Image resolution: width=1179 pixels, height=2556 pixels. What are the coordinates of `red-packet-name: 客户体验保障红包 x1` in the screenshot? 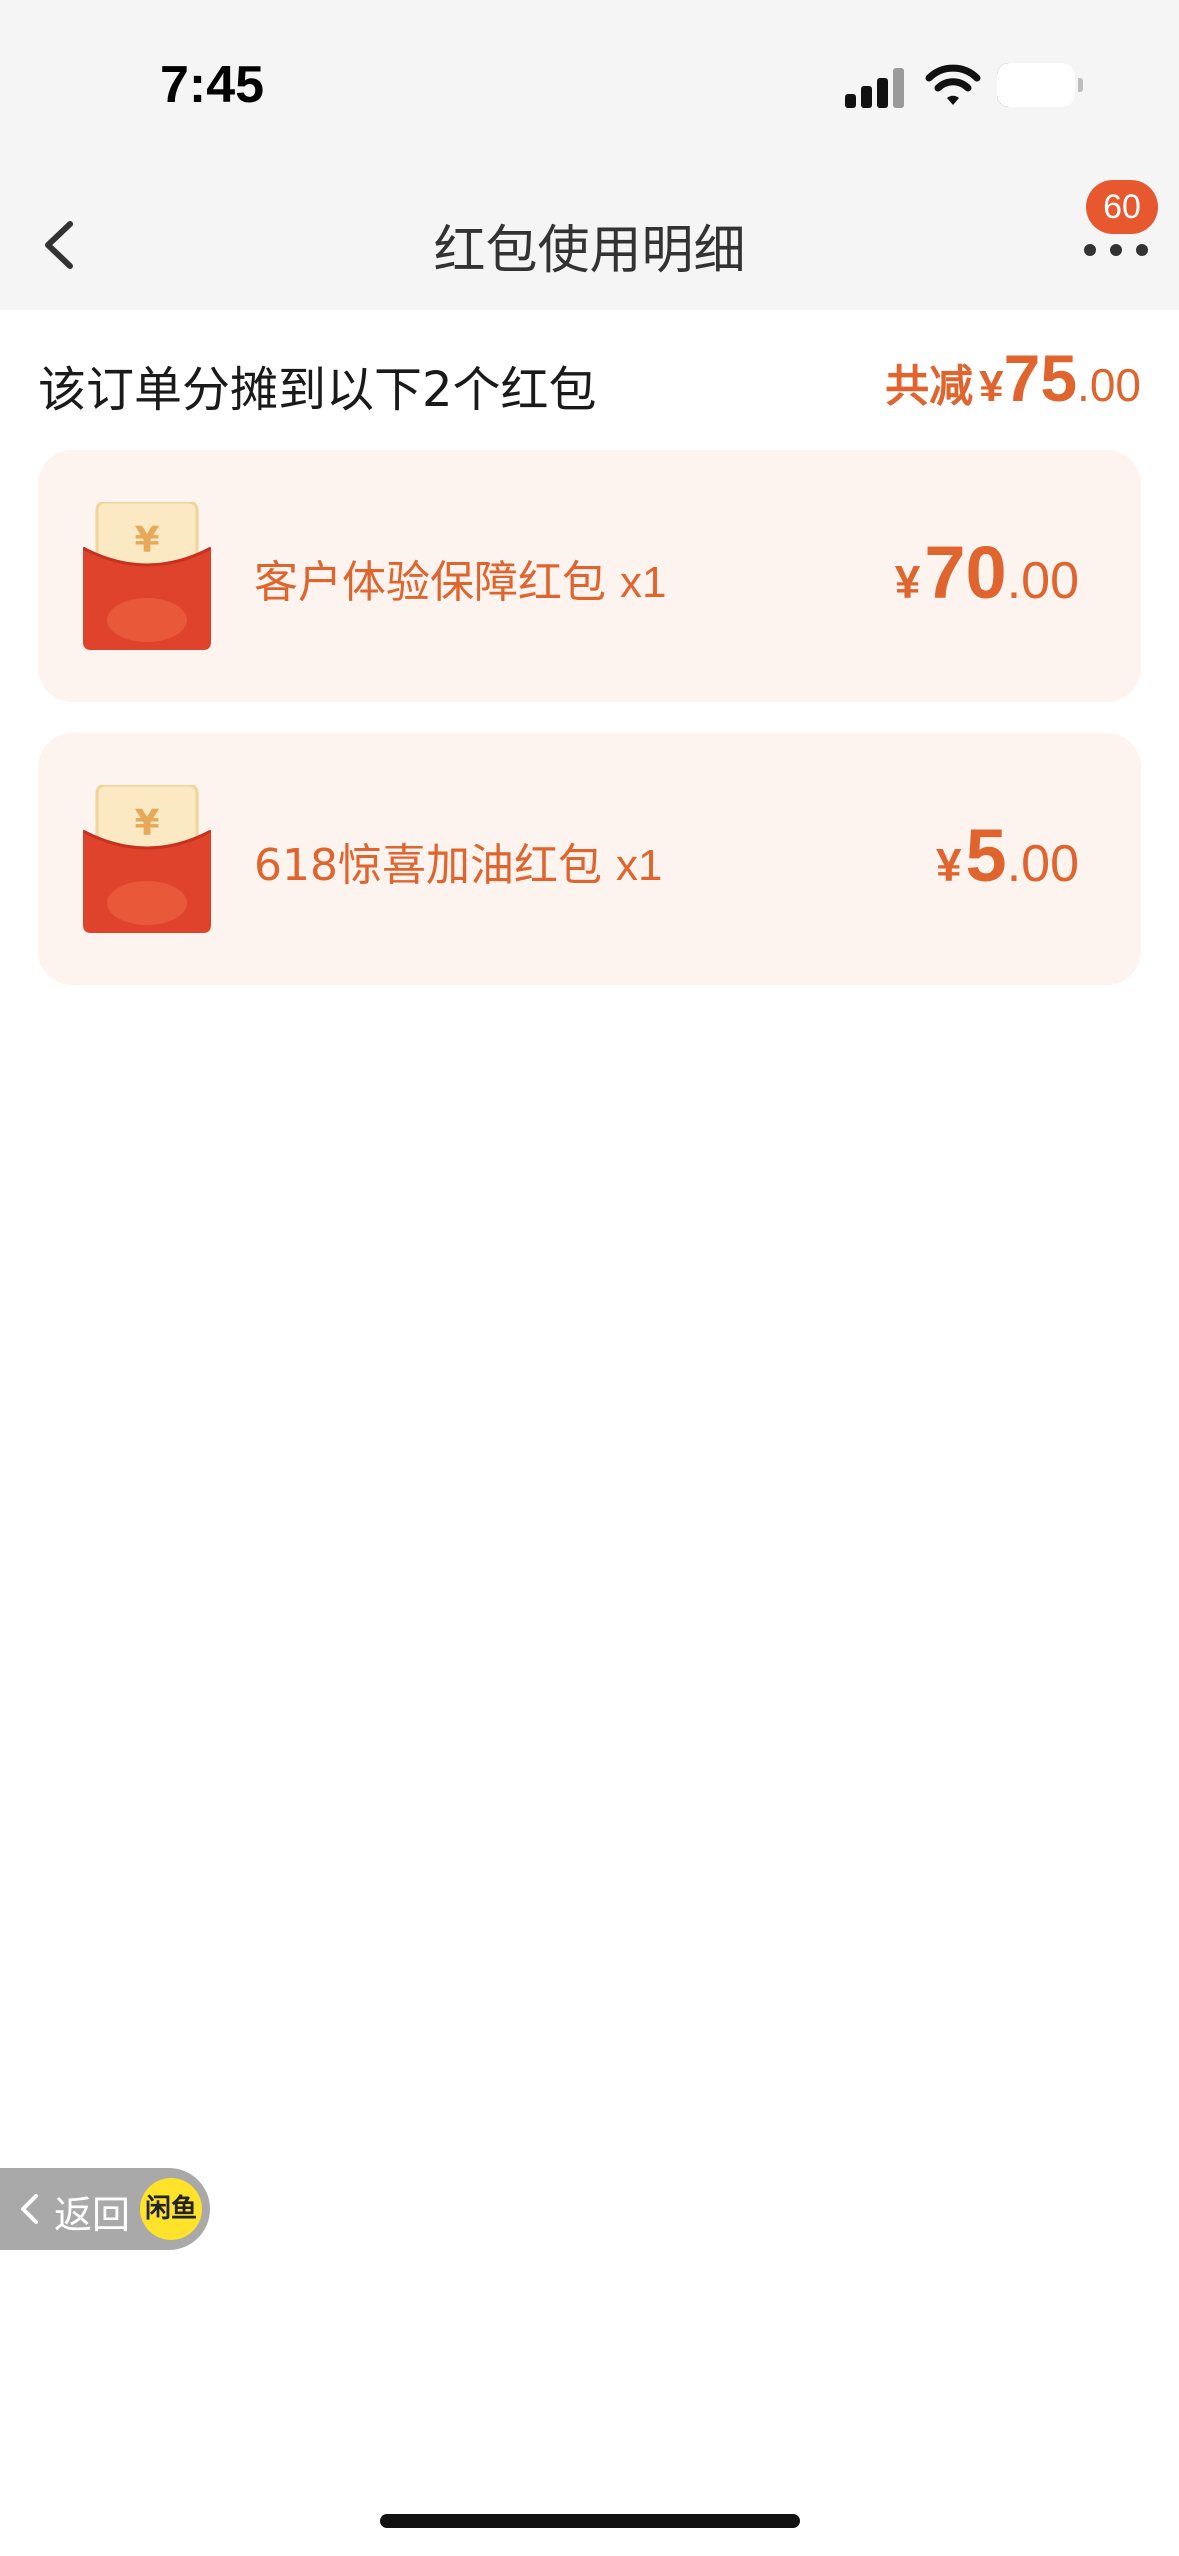 It's located at (460, 578).